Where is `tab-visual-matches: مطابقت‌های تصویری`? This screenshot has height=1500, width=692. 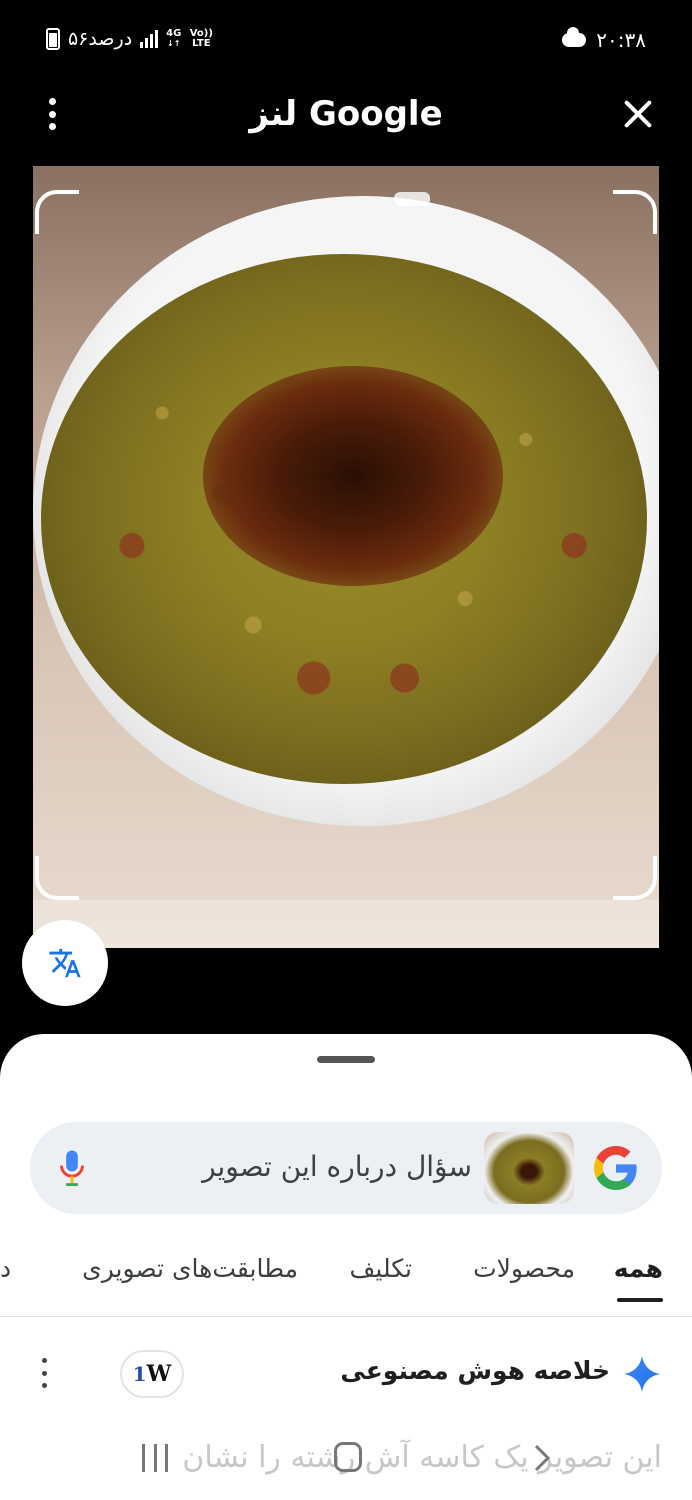 tab-visual-matches: مطابقت‌های تصویری is located at coordinates (190, 1268).